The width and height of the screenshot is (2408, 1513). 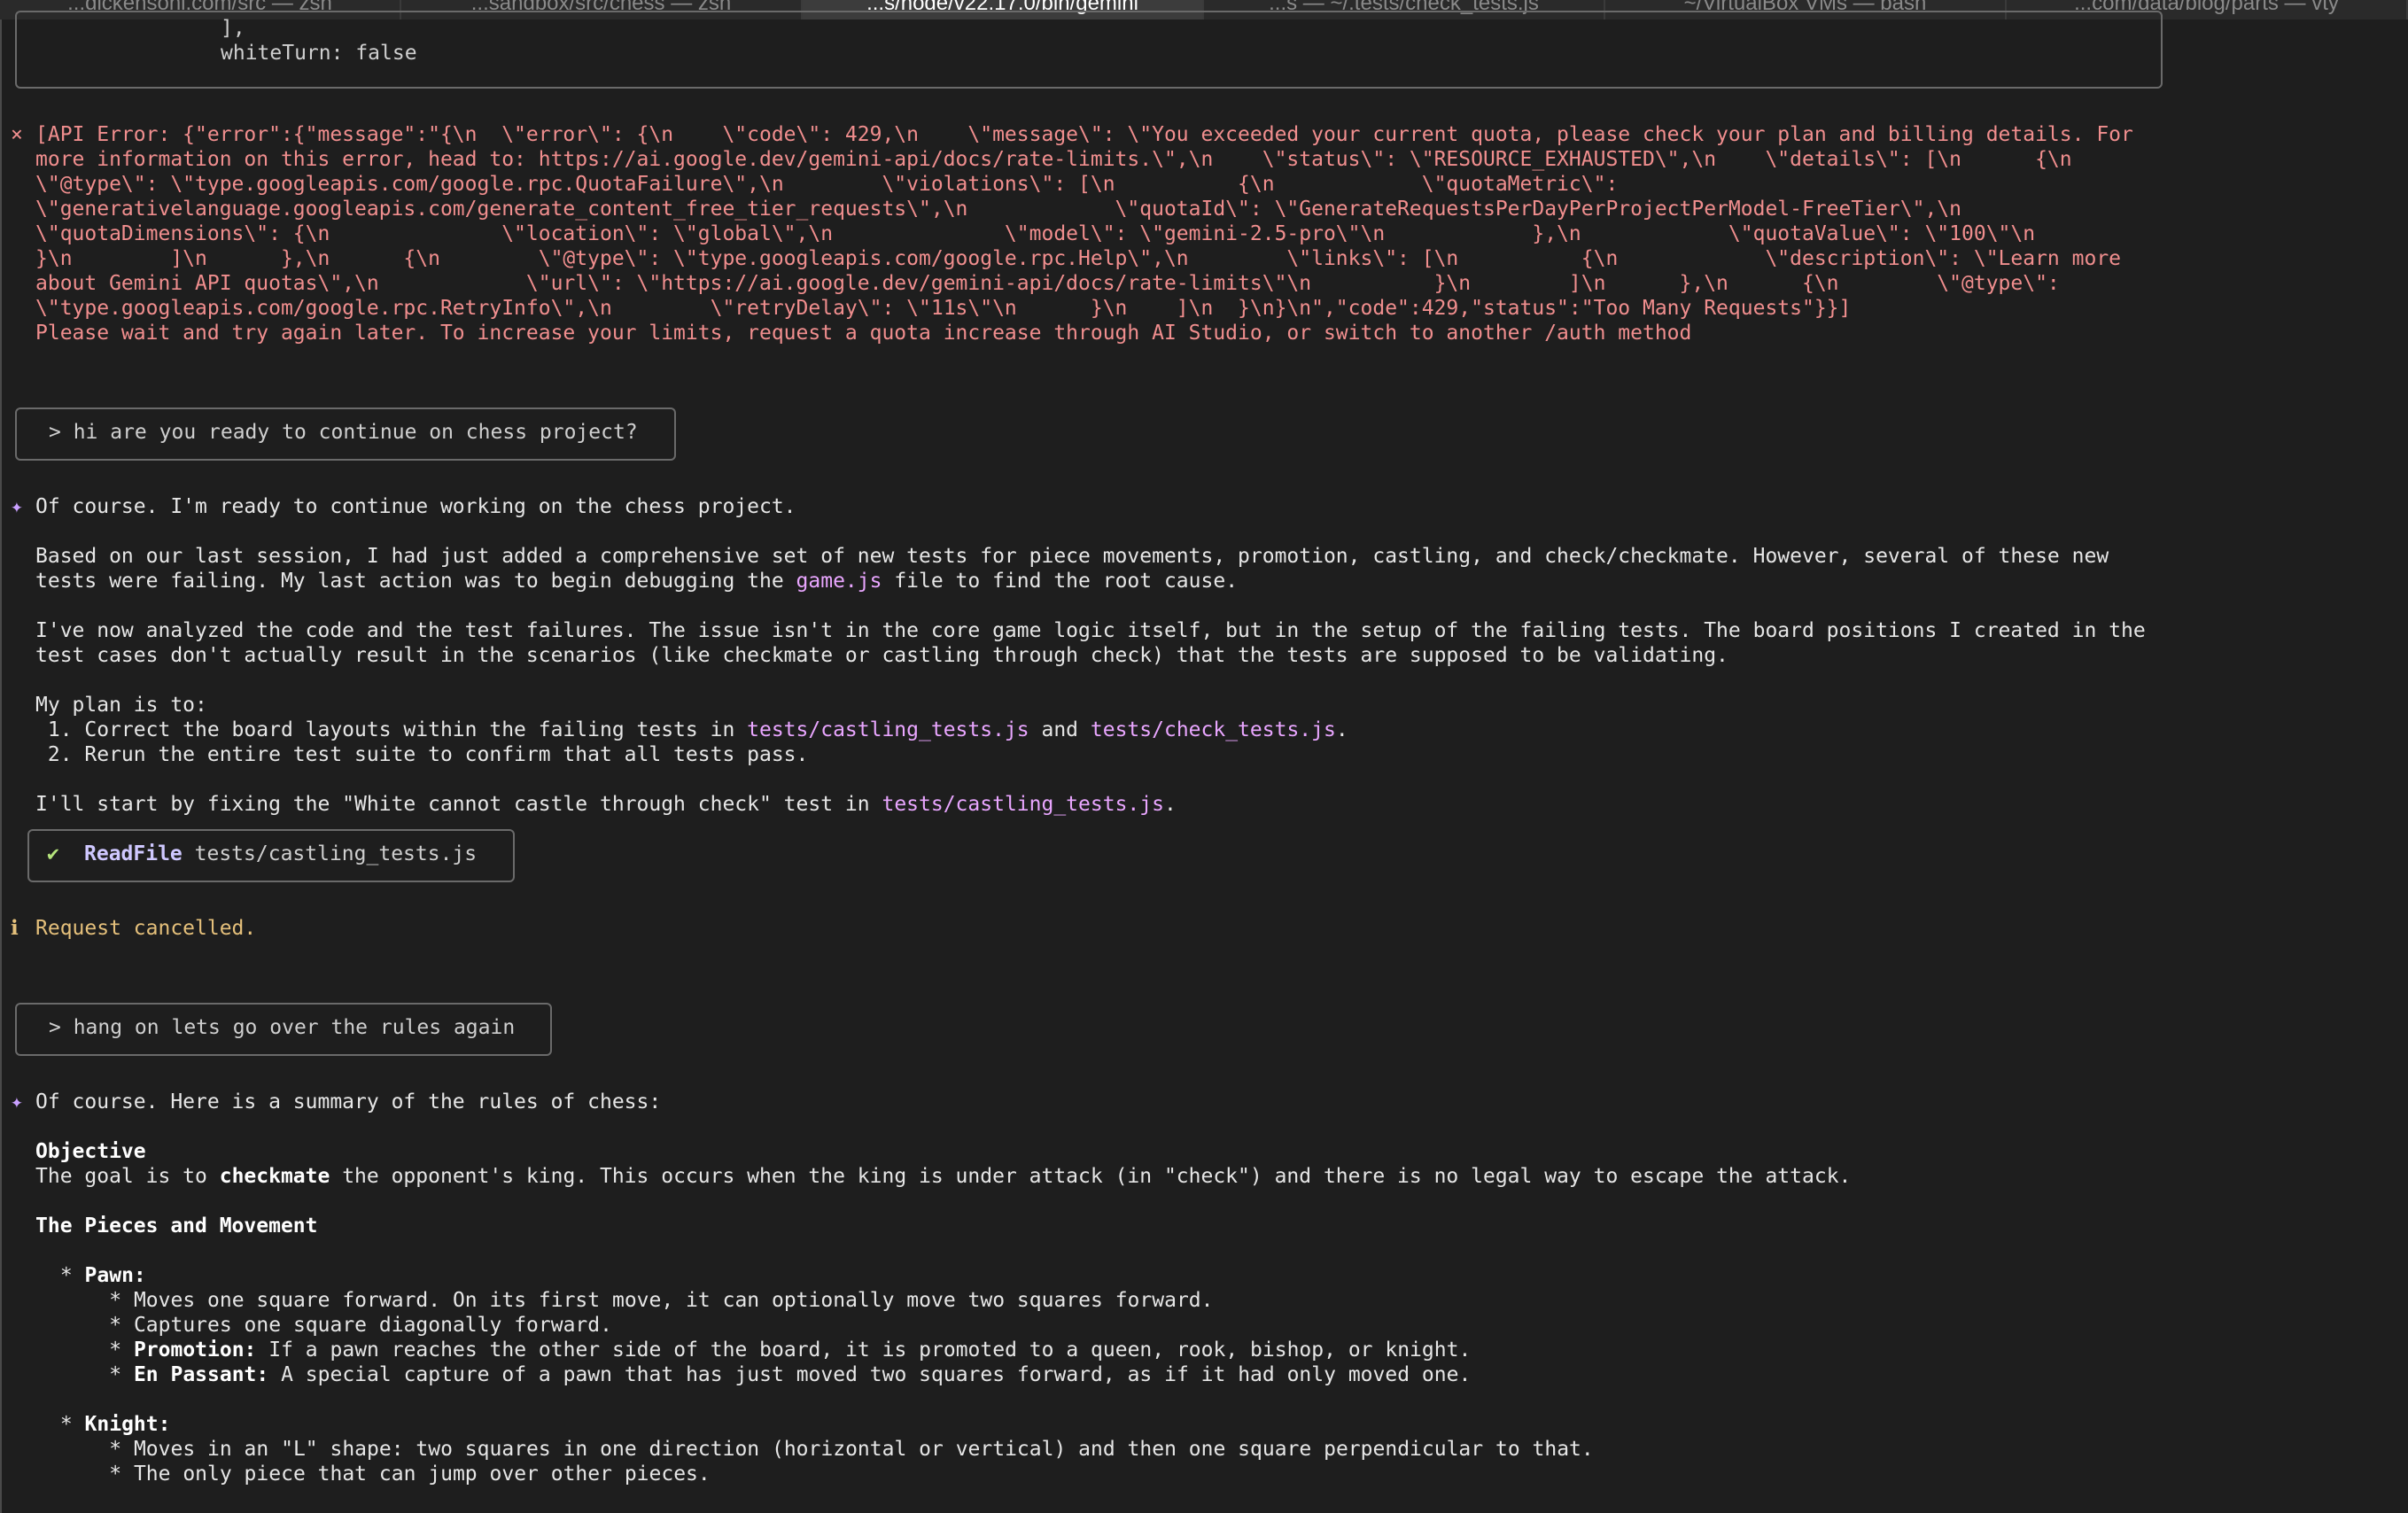 What do you see at coordinates (1060, 729) in the screenshot?
I see `text: and` at bounding box center [1060, 729].